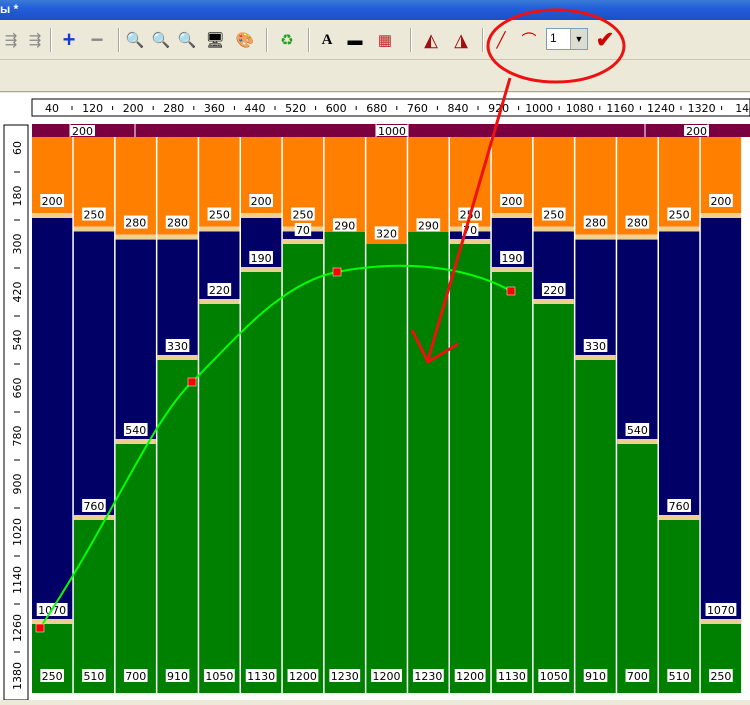 The image size is (750, 705). What do you see at coordinates (261, 676) in the screenshot?
I see `column-bottom-label: 1130` at bounding box center [261, 676].